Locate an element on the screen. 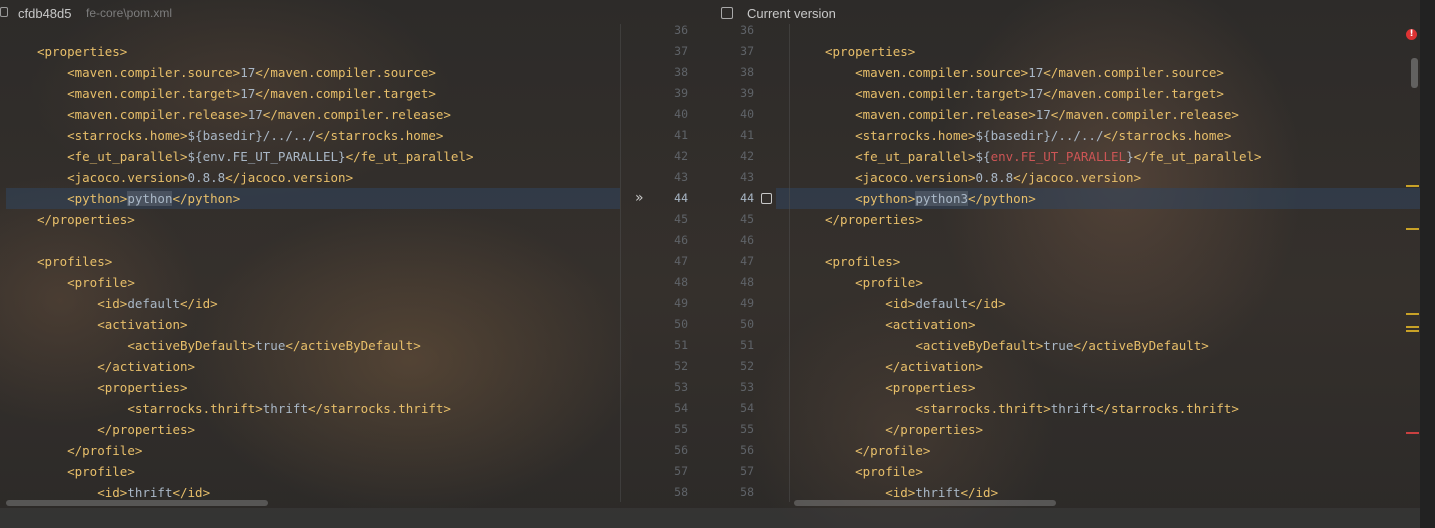 Image resolution: width=1435 pixels, height=528 pixels. line-number-right: 40 is located at coordinates (747, 114).